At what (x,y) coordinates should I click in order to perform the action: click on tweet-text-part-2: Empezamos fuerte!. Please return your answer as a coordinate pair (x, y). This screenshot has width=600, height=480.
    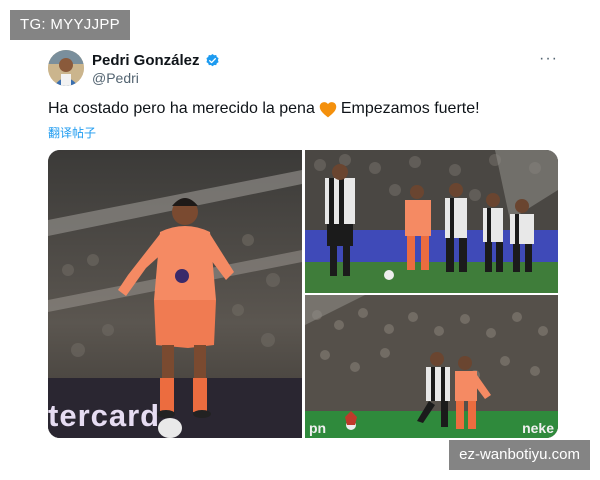
    Looking at the image, I should click on (410, 108).